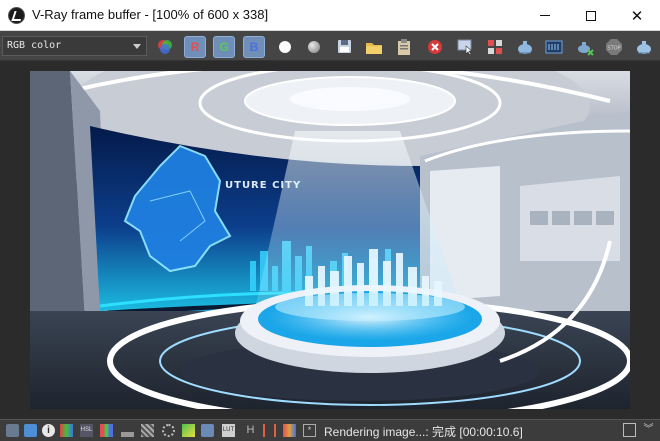 The width and height of the screenshot is (660, 441). What do you see at coordinates (137, 46) in the screenshot?
I see `chevron-down-icon` at bounding box center [137, 46].